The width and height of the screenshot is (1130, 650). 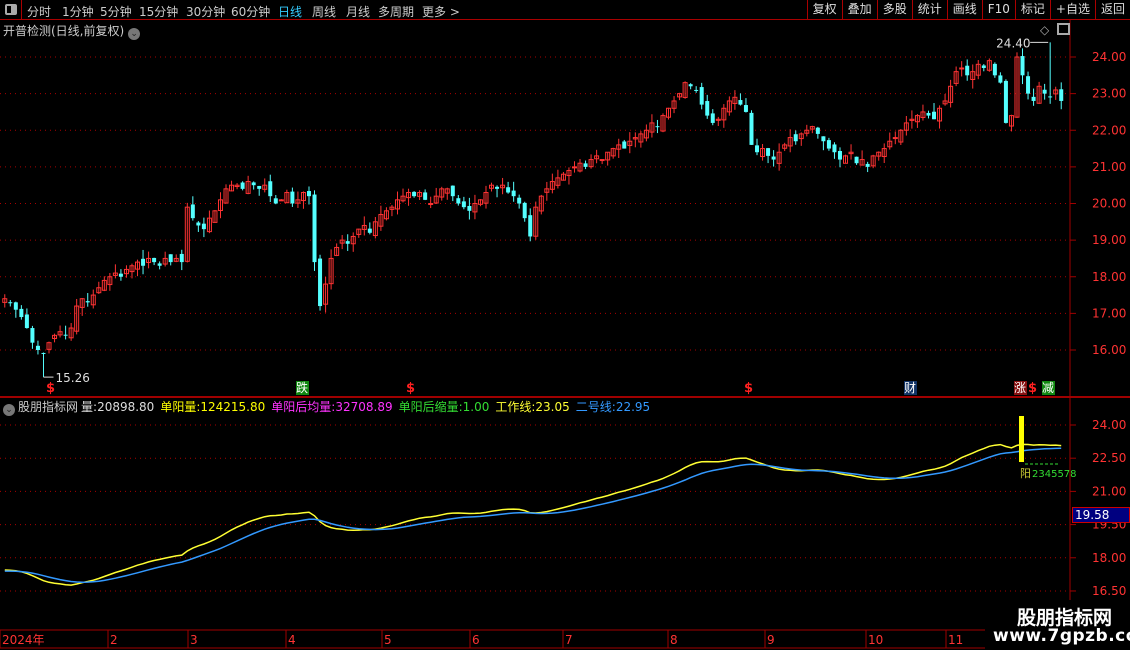 I want to click on x-tick-label: 7, so click(x=569, y=640).